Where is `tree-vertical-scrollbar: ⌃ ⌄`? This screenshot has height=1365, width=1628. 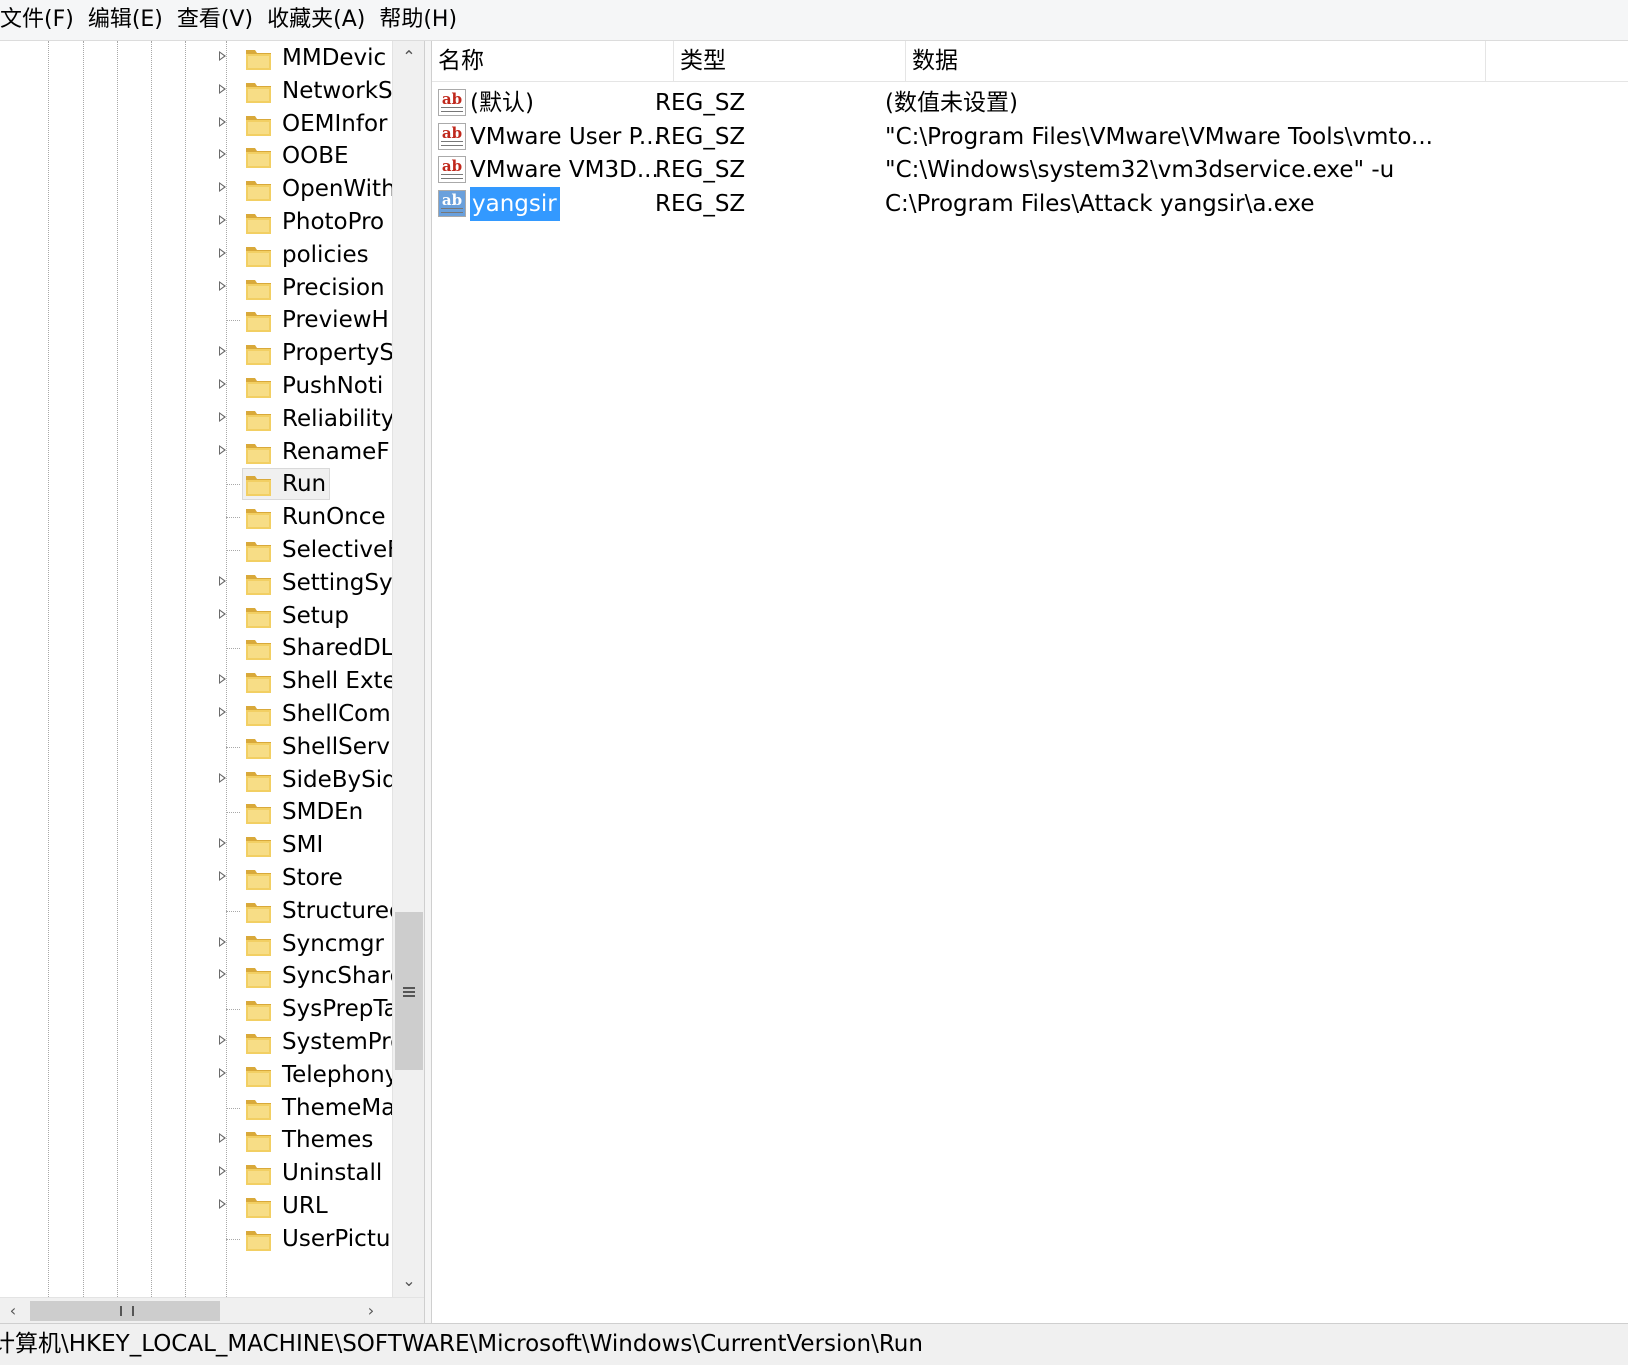
tree-vertical-scrollbar: ⌃ ⌄ is located at coordinates (408, 669).